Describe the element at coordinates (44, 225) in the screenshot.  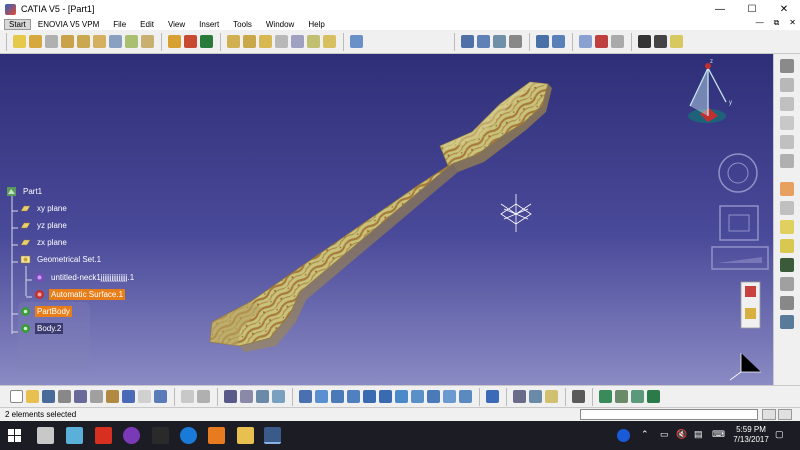
I see `tree-item-yz-plane: yz plane` at that location.